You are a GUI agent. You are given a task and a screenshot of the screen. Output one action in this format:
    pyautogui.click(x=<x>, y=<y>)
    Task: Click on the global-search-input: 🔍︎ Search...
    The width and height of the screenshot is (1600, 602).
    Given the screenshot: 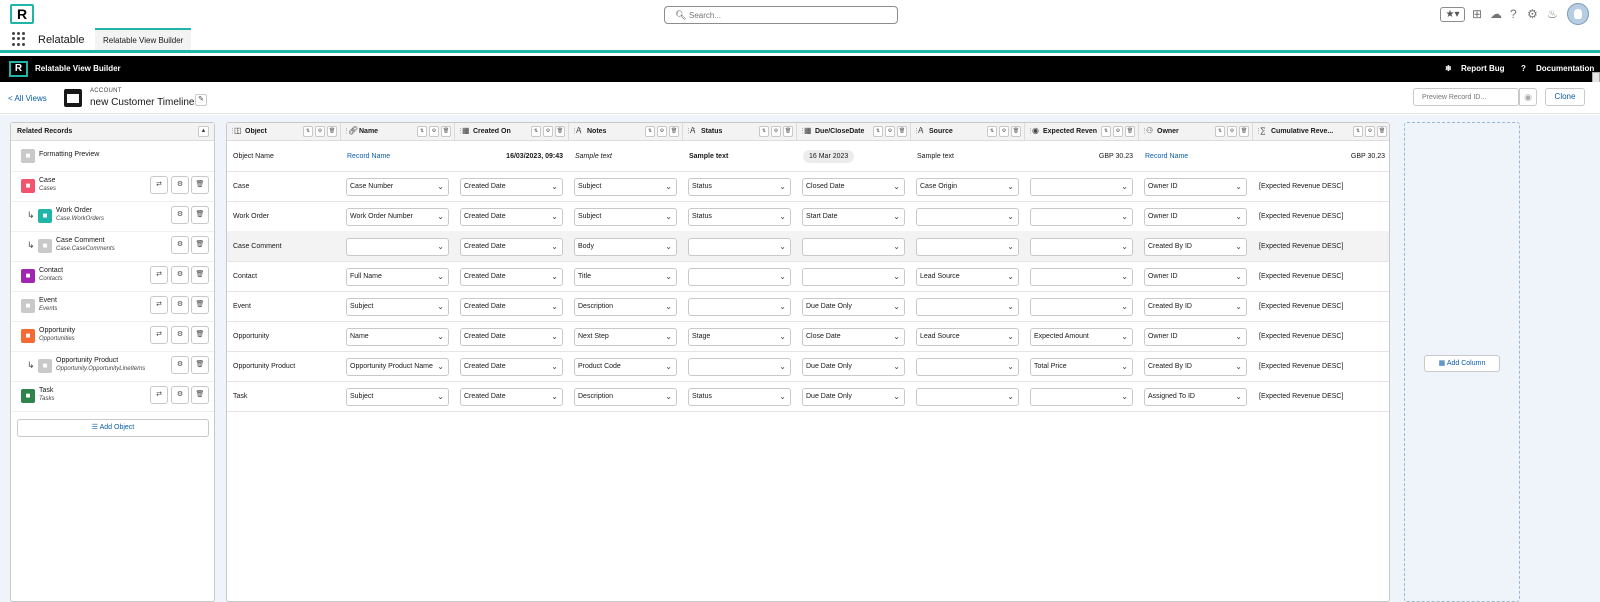 What is the action you would take?
    pyautogui.click(x=781, y=15)
    